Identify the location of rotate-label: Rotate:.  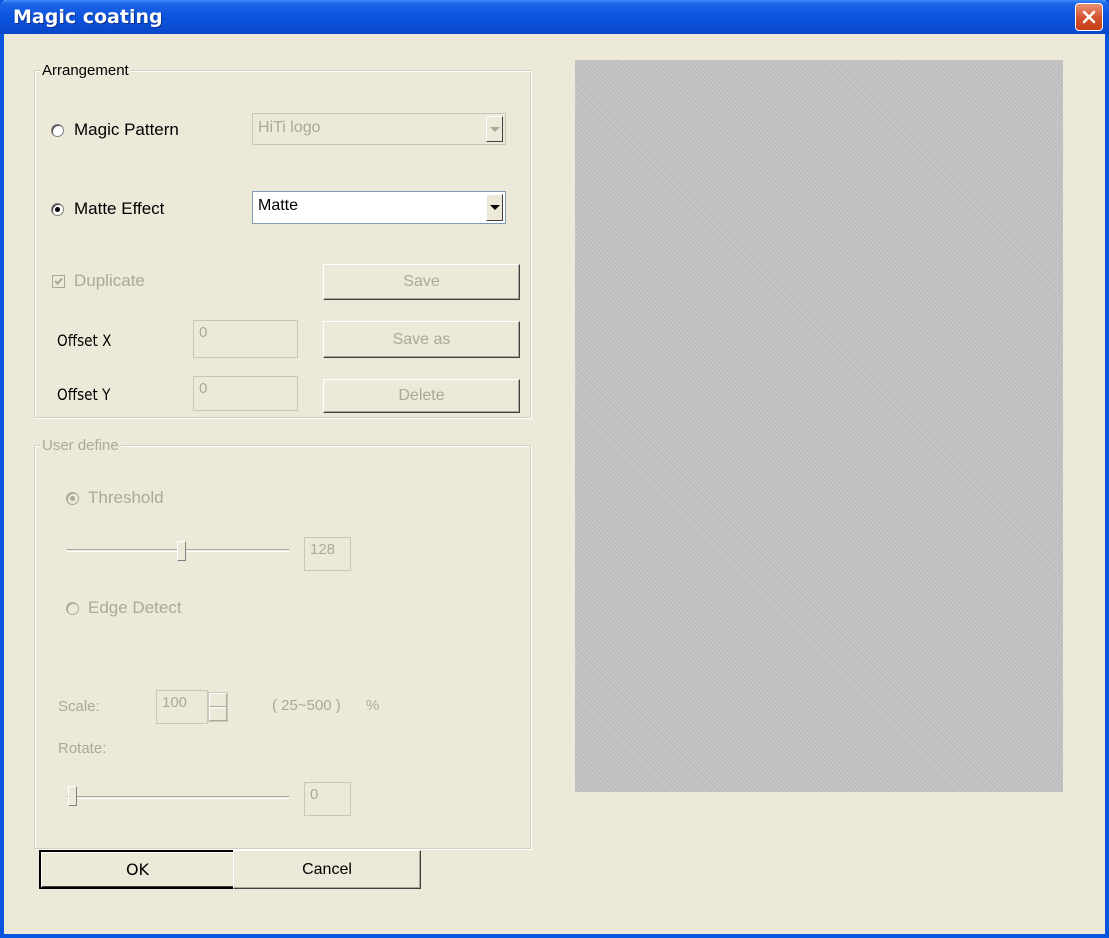
(82, 748).